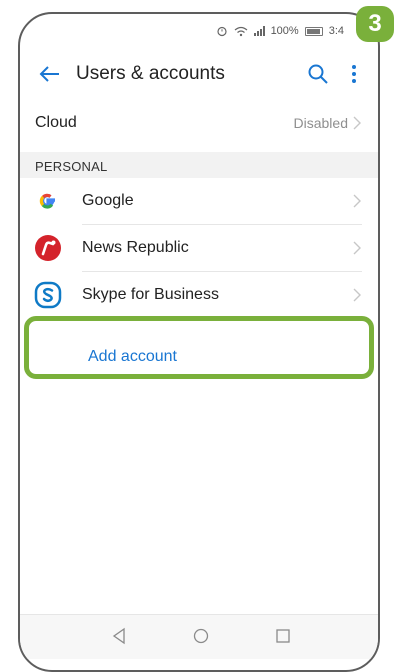 The image size is (394, 672). Describe the element at coordinates (199, 31) in the screenshot. I see `status-bar: 100% 3:4` at that location.